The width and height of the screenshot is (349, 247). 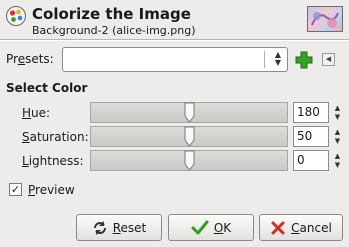 What do you see at coordinates (114, 30) in the screenshot?
I see `layer-subtitle: Background-2 (alice-img.png)` at bounding box center [114, 30].